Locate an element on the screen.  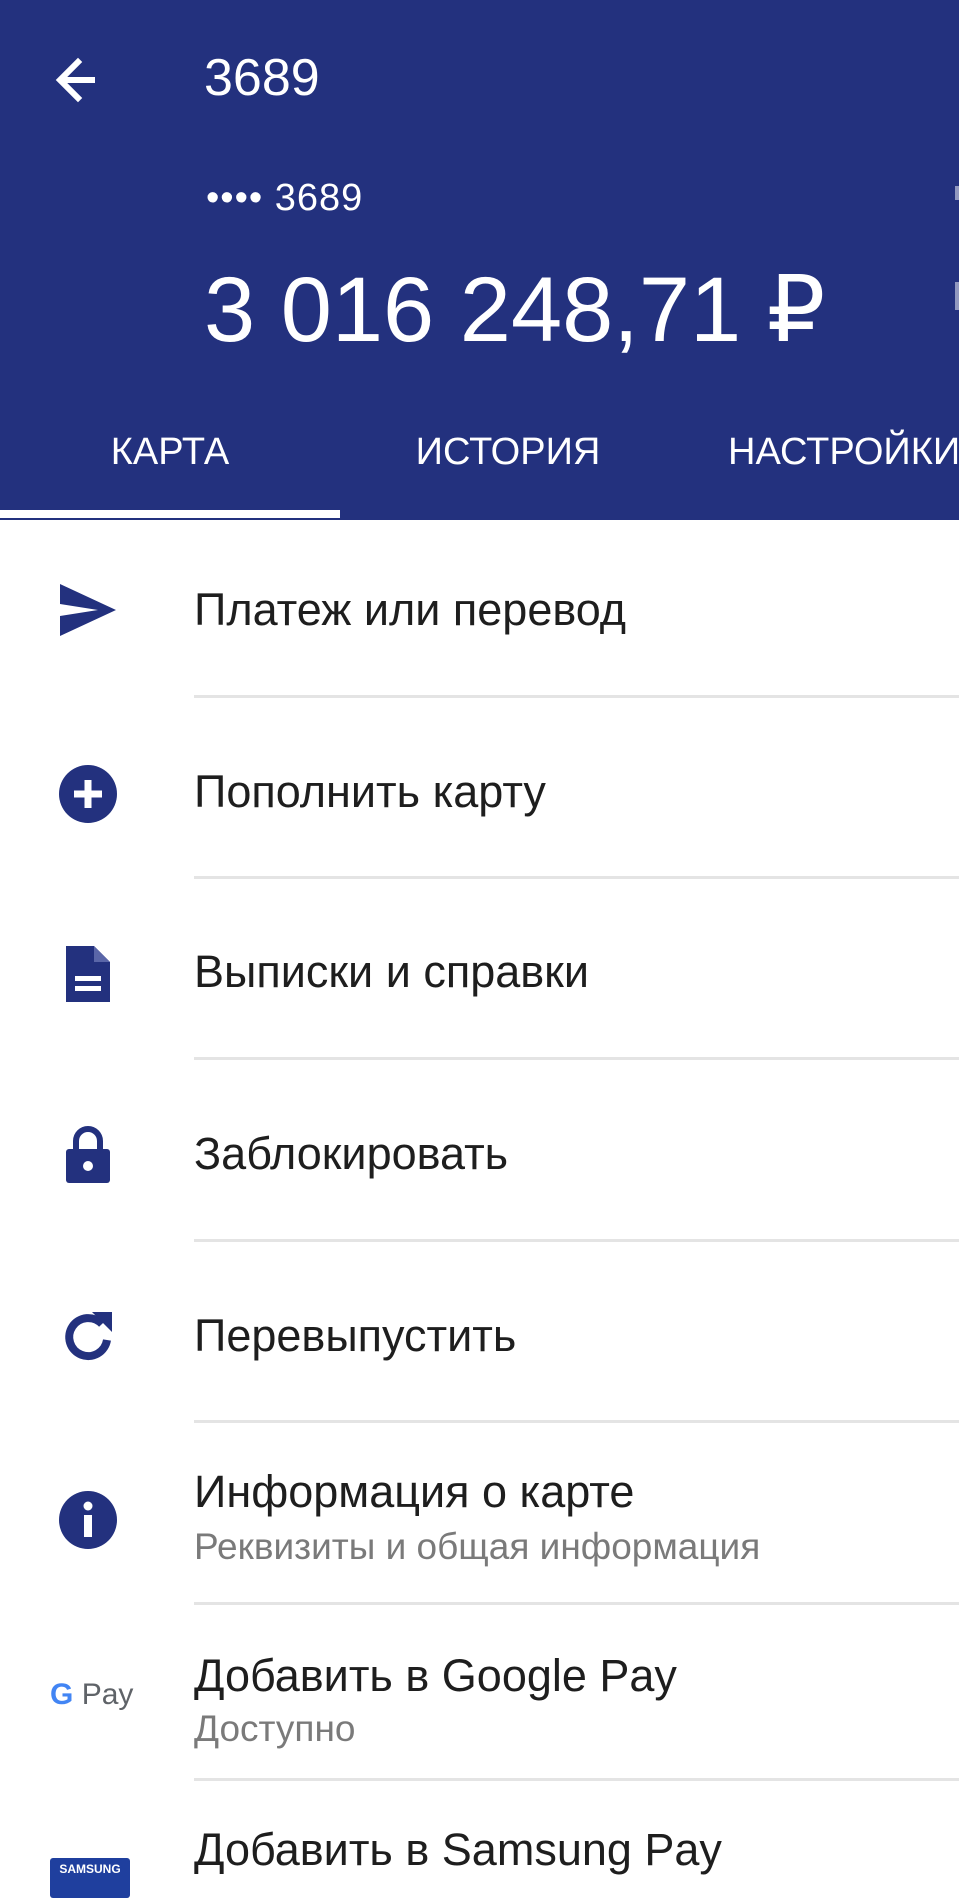
google-pay-icon-text: Pay is located at coordinates (107, 1694).